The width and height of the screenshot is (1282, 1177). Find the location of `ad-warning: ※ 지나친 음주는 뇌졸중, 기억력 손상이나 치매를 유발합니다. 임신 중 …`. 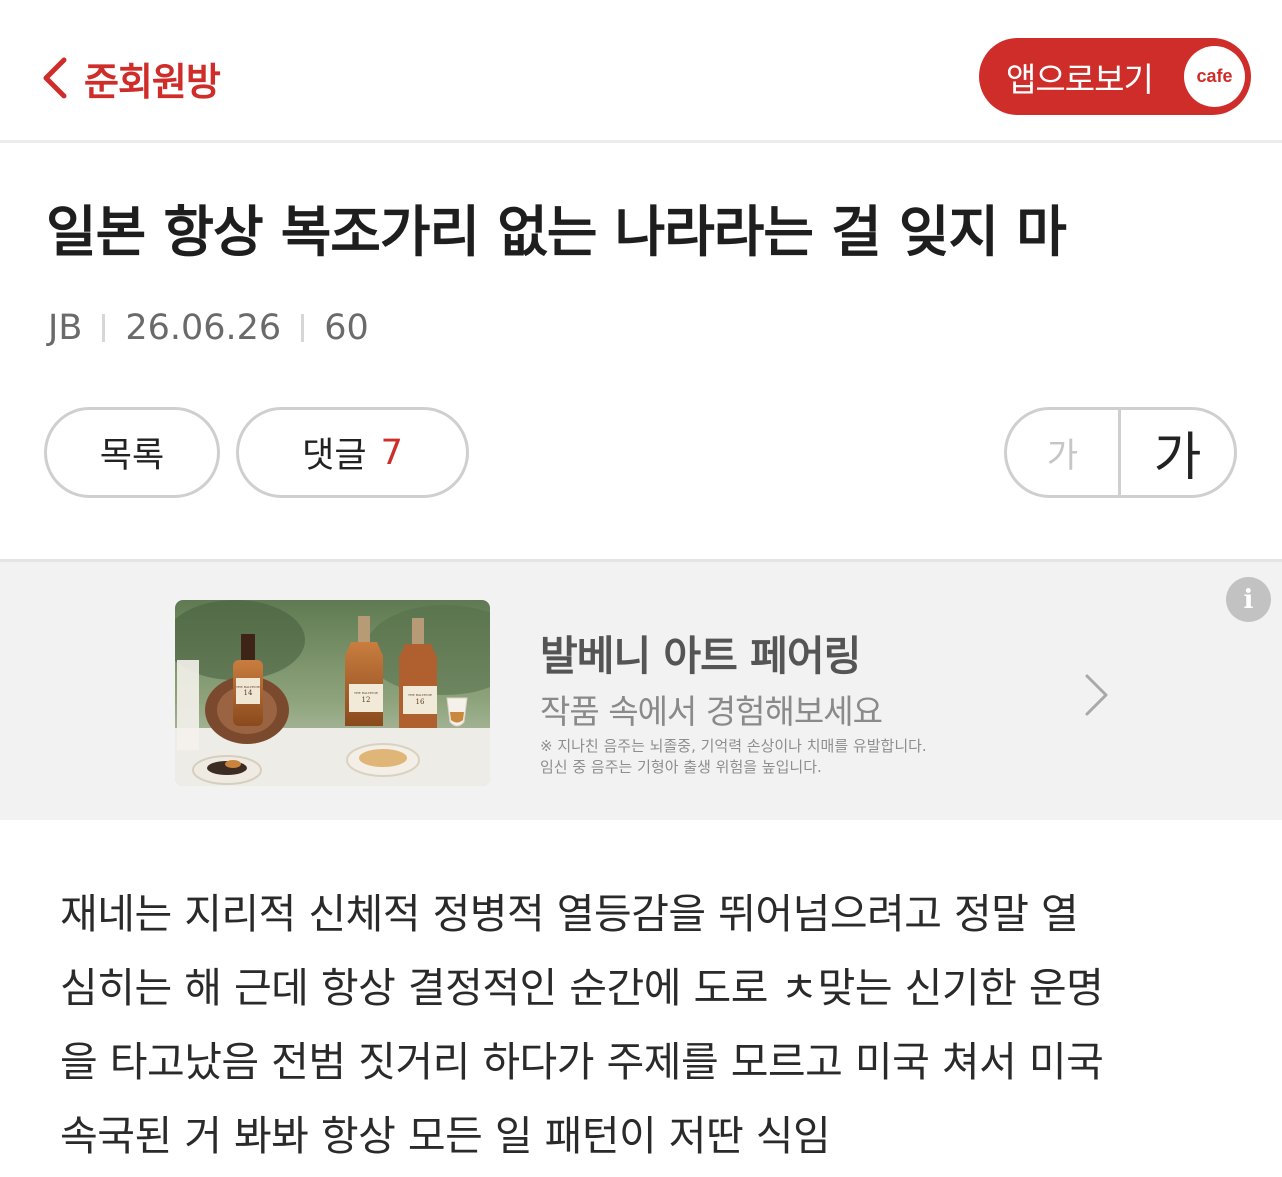

ad-warning: ※ 지나친 음주는 뇌졸중, 기억력 손상이나 치매를 유발합니다. 임신 중 … is located at coordinates (733, 757).